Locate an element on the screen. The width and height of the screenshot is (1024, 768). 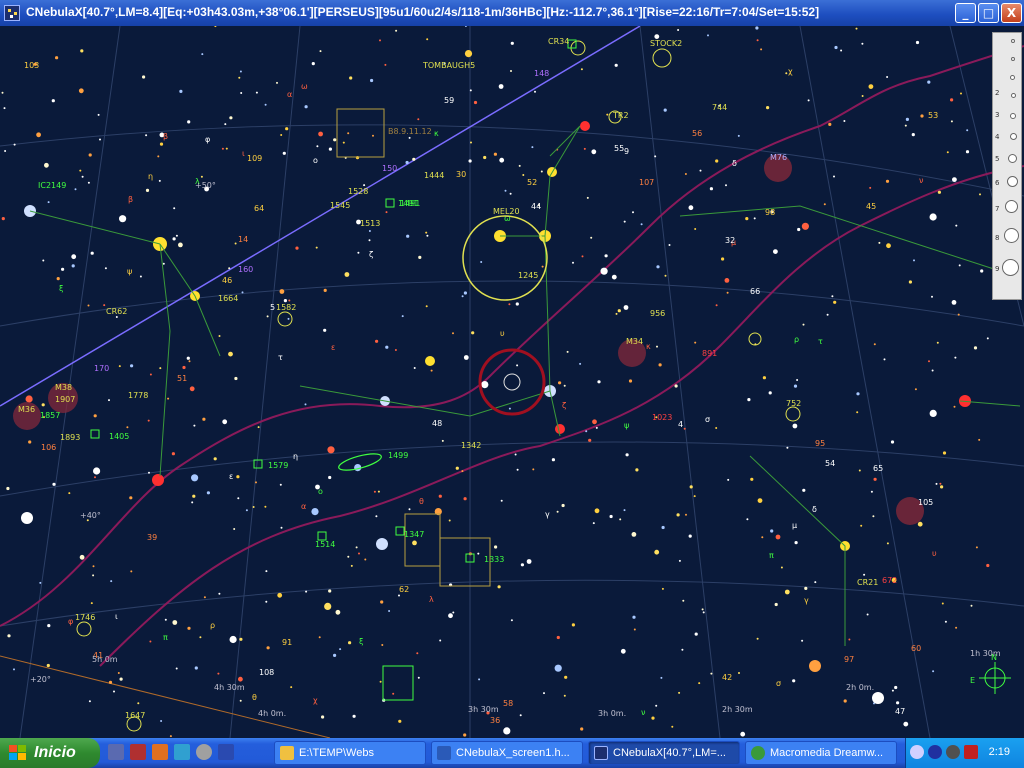
star-number-label: 45 is located at coordinates (871, 206).